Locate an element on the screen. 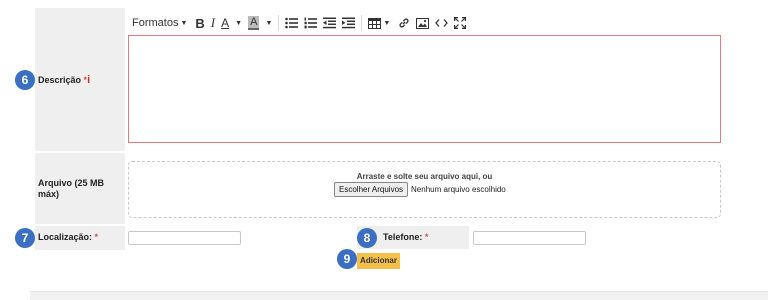  location-label: Localização: * is located at coordinates (68, 237).